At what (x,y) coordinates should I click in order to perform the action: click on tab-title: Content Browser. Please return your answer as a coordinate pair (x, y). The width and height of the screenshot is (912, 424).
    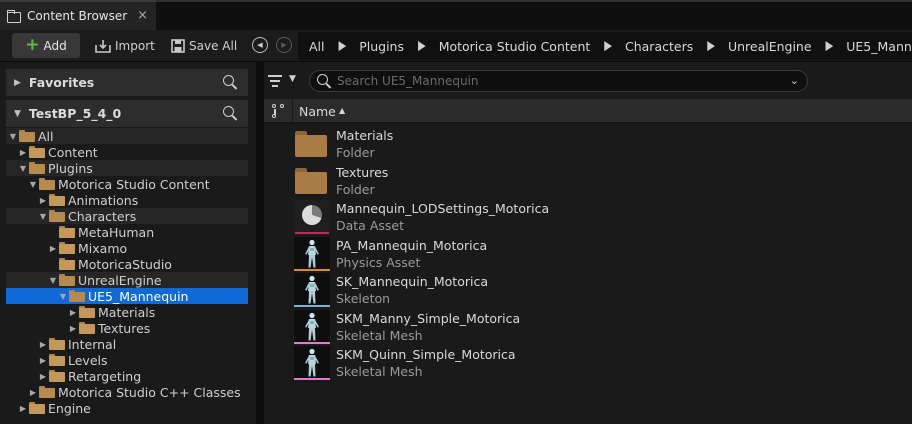
    Looking at the image, I should click on (77, 16).